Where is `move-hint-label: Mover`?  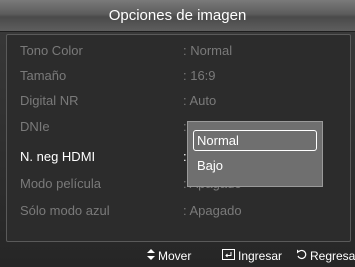 move-hint-label: Mover is located at coordinates (175, 256).